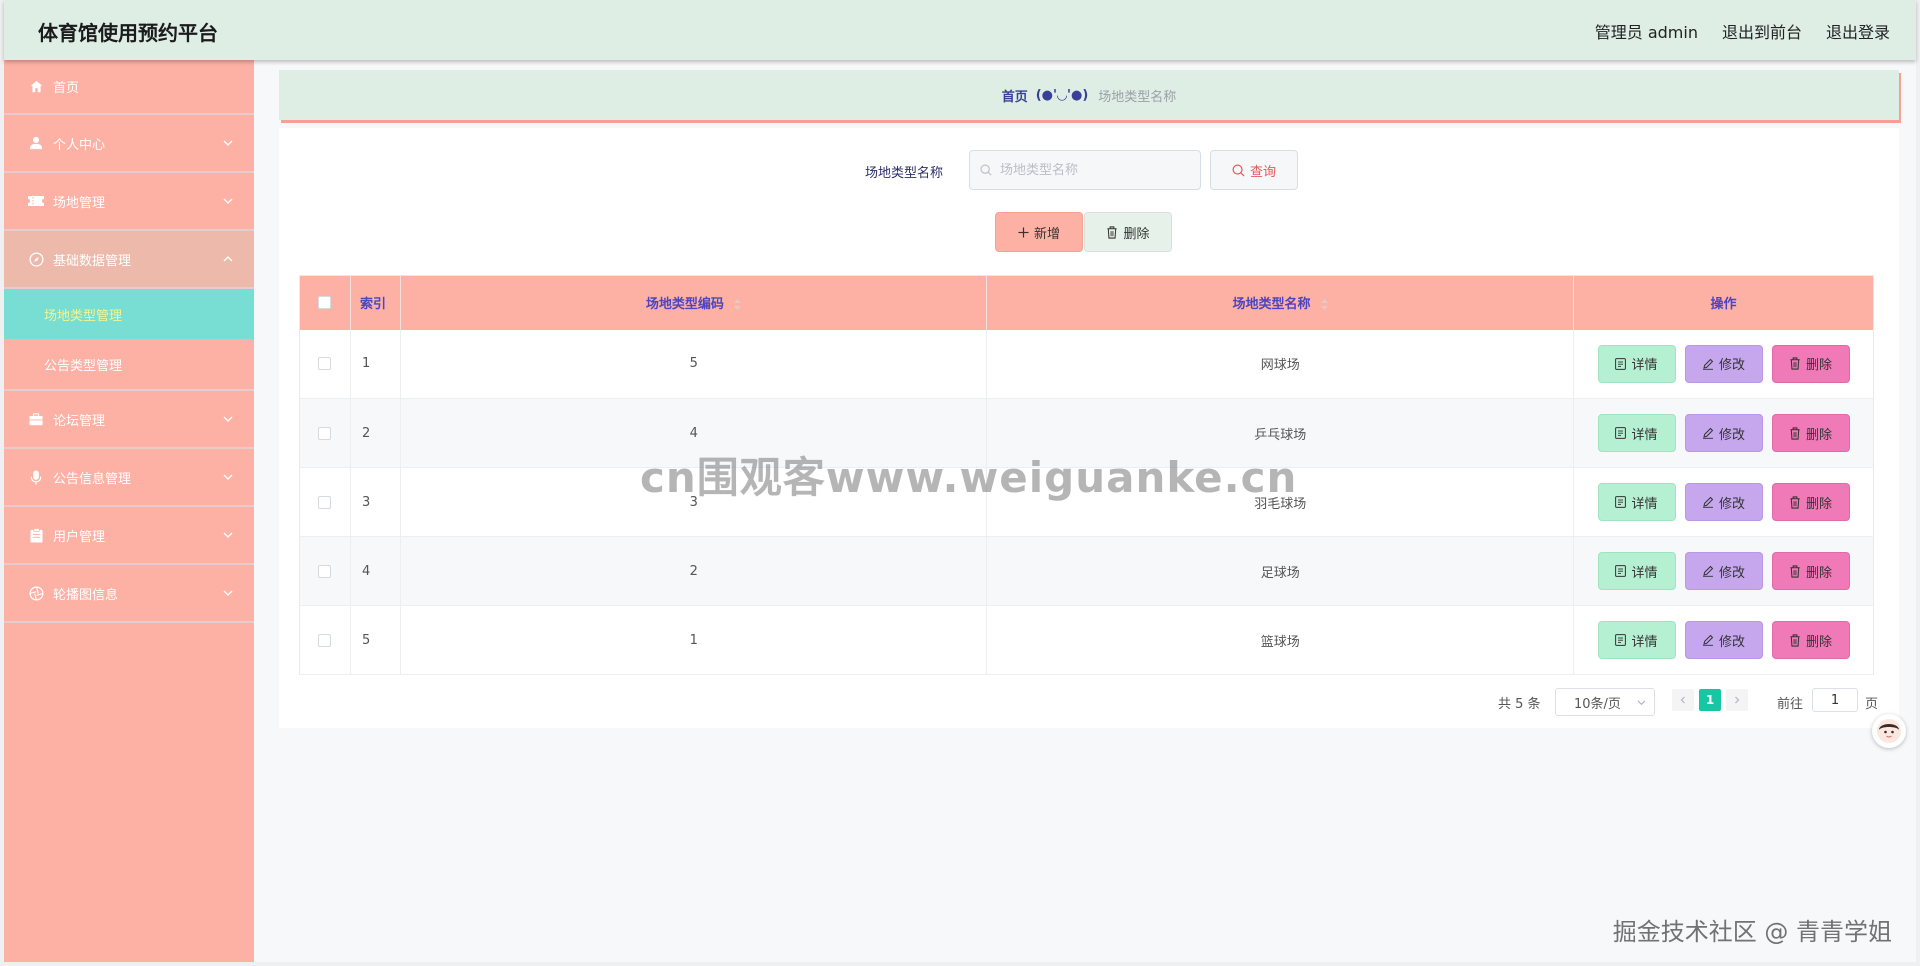 Image resolution: width=1920 pixels, height=966 pixels. Describe the element at coordinates (129, 202) in the screenshot. I see `sidebar-item-venue-management: 场地管理` at that location.